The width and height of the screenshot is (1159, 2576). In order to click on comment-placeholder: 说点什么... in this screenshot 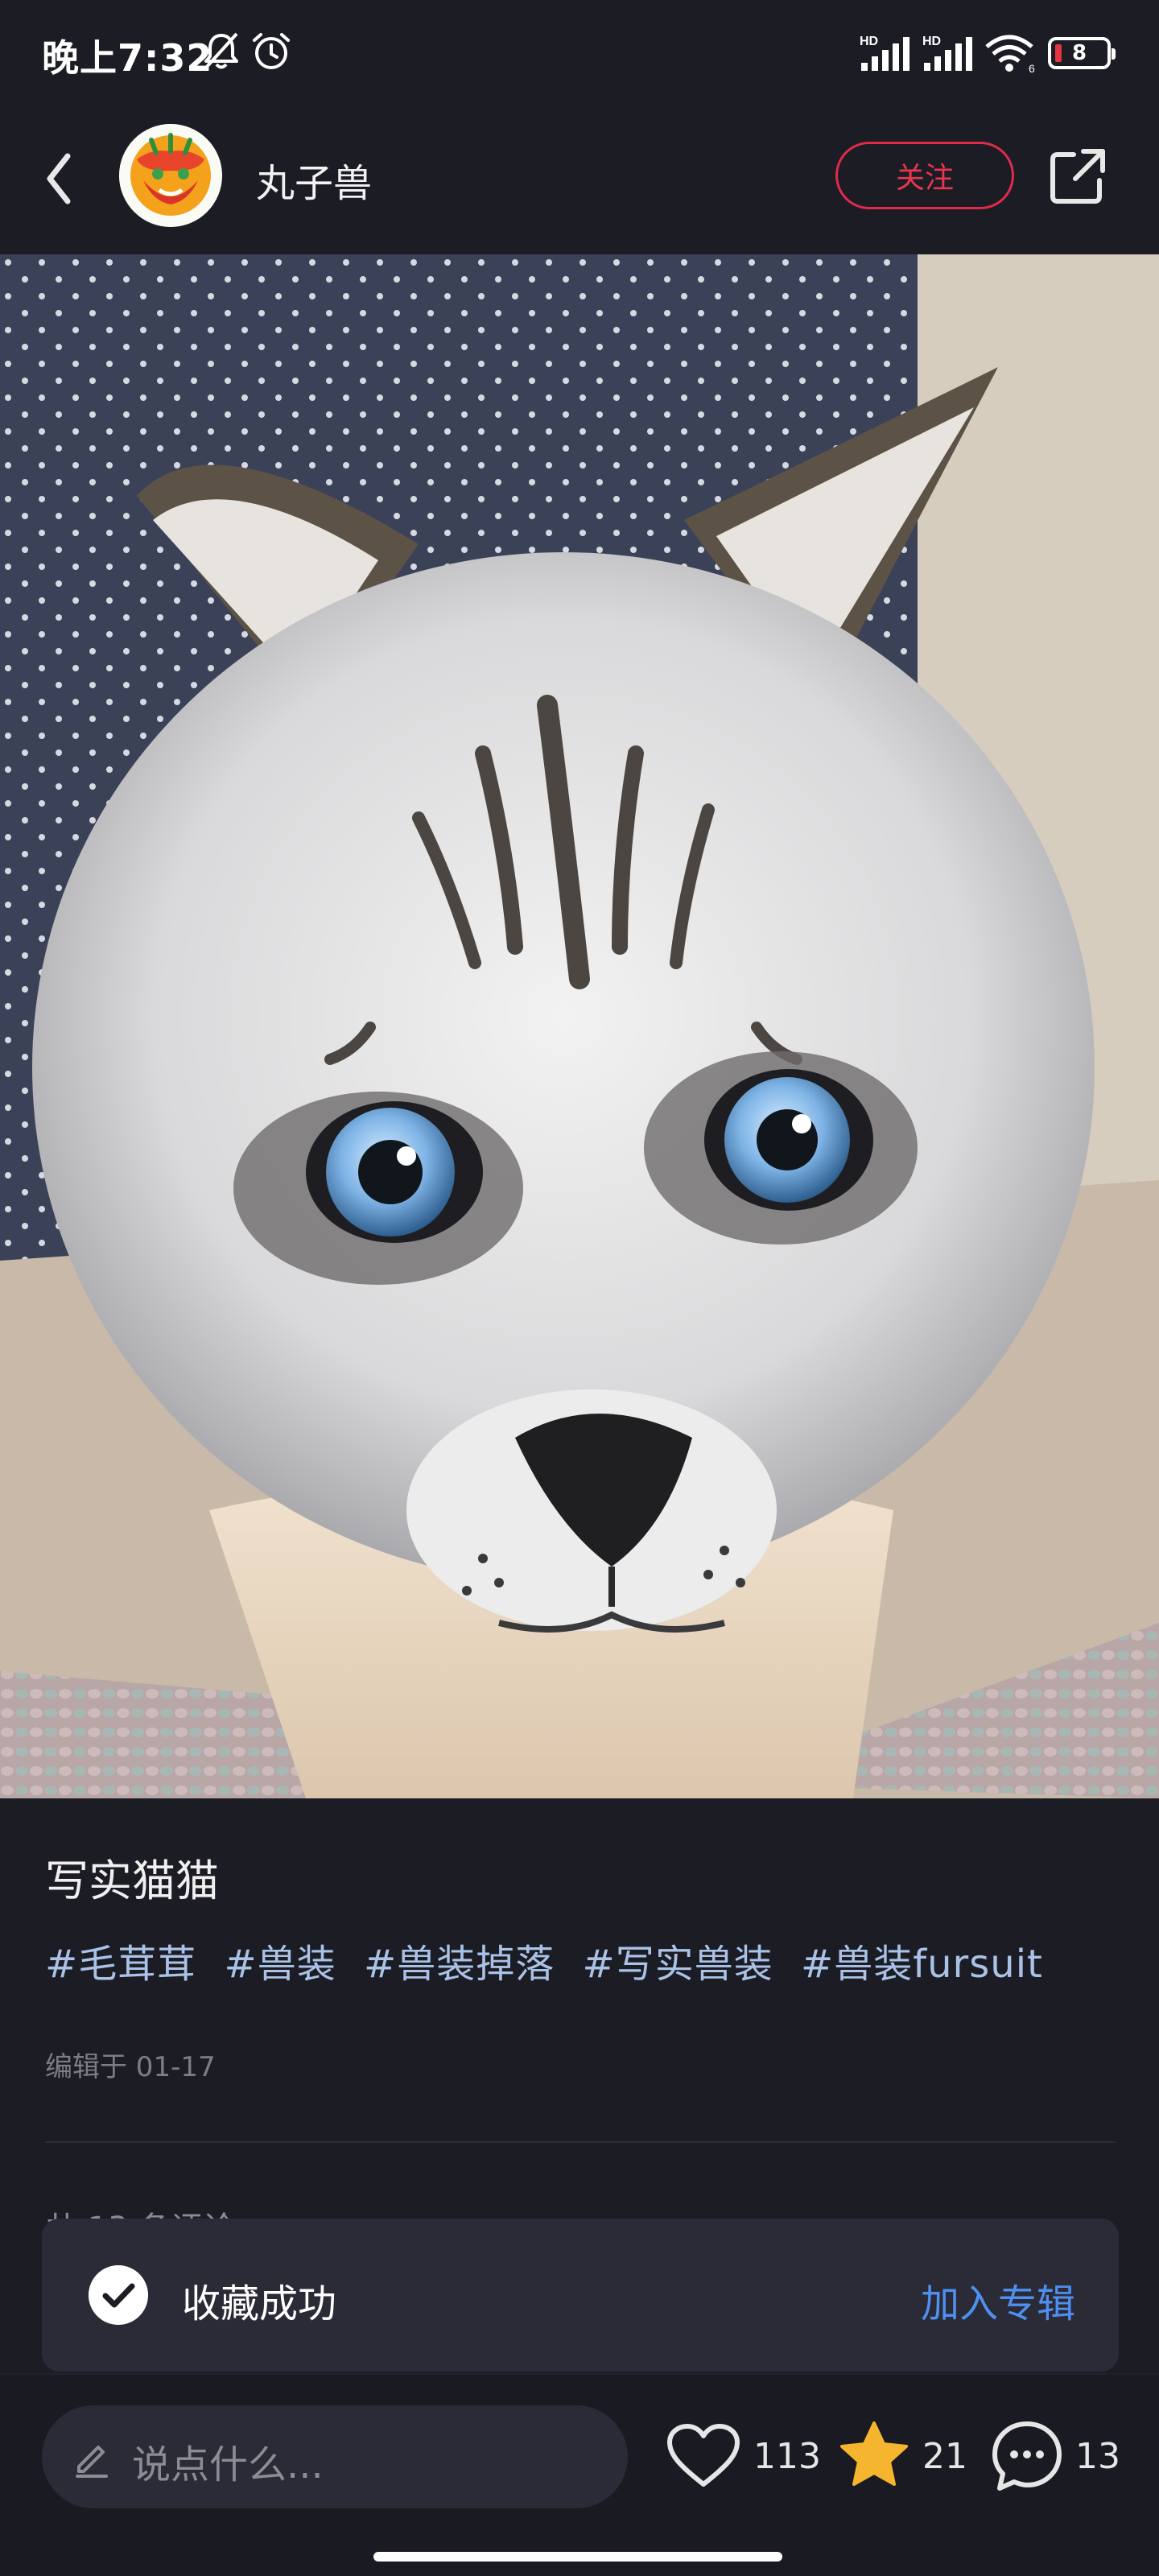, I will do `click(228, 2464)`.